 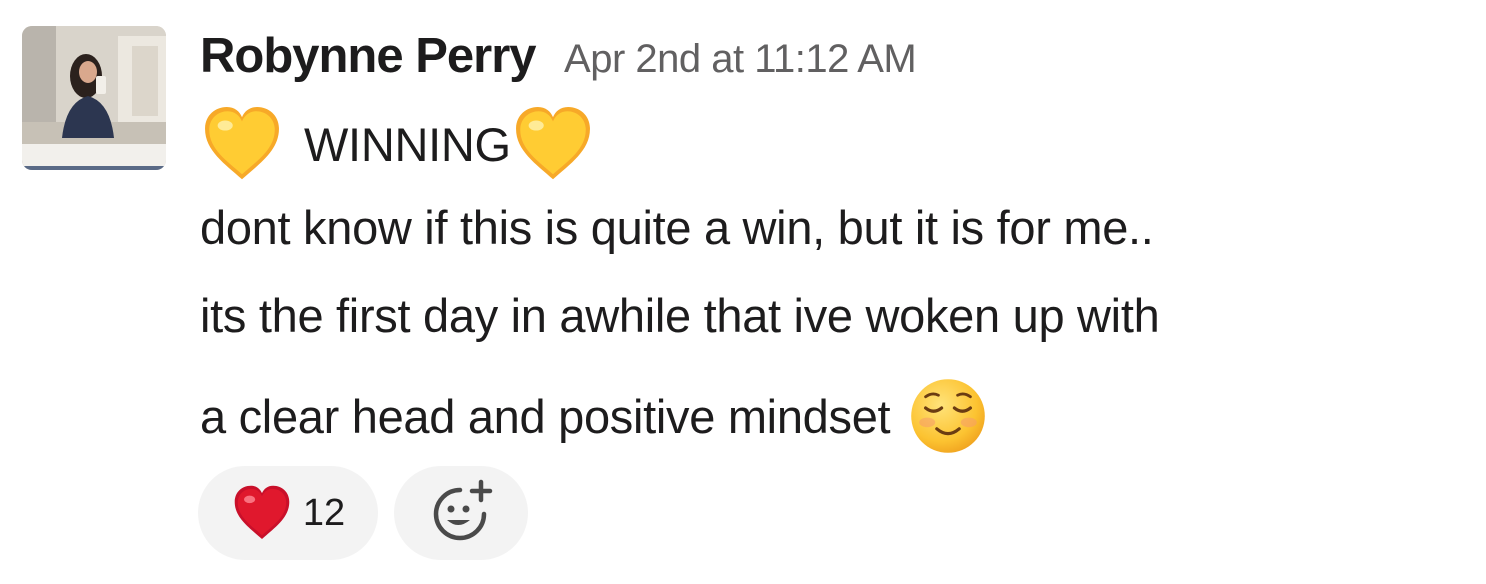 I want to click on message-line: WINNING, so click(x=397, y=144).